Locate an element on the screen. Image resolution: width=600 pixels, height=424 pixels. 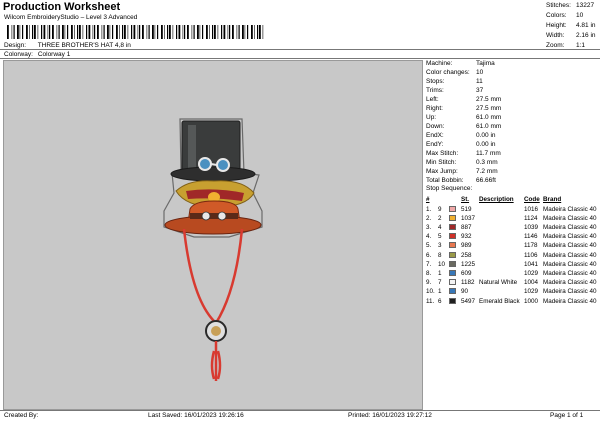
spec-machine: Machine: Tajima is located at coordinates (460, 64).